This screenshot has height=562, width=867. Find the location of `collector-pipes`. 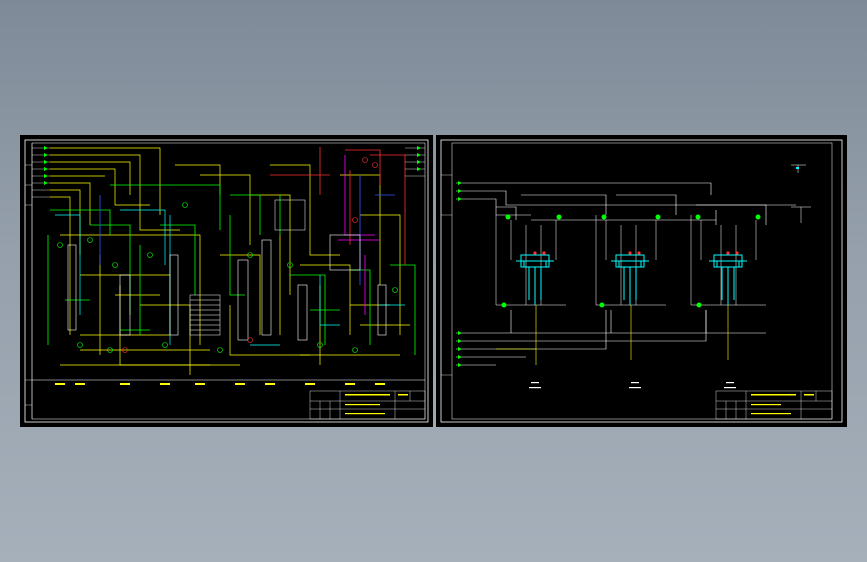

collector-pipes is located at coordinates (611, 338).